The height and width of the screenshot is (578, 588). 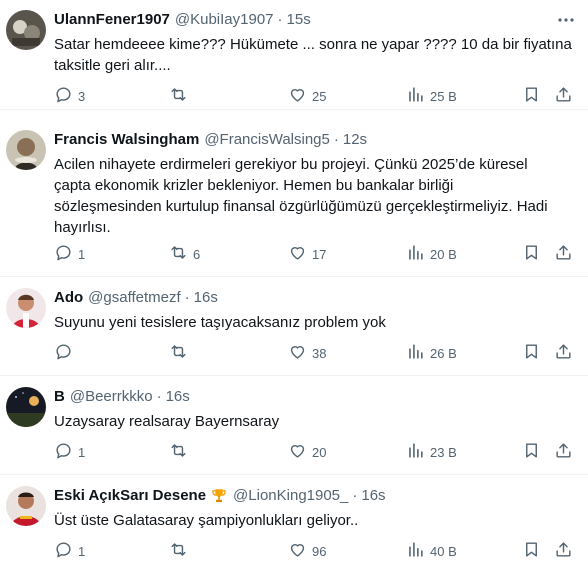 I want to click on views-button: 40 B, so click(x=431, y=551).